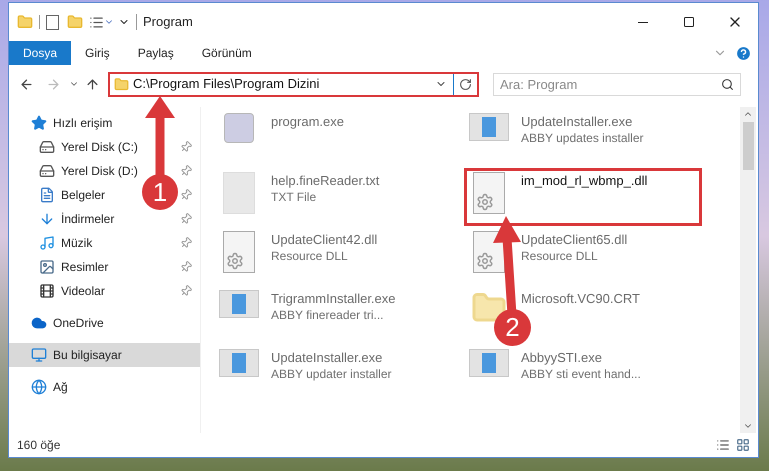  I want to click on file-name: im_mod_rl_wbmp_.dll, so click(584, 180).